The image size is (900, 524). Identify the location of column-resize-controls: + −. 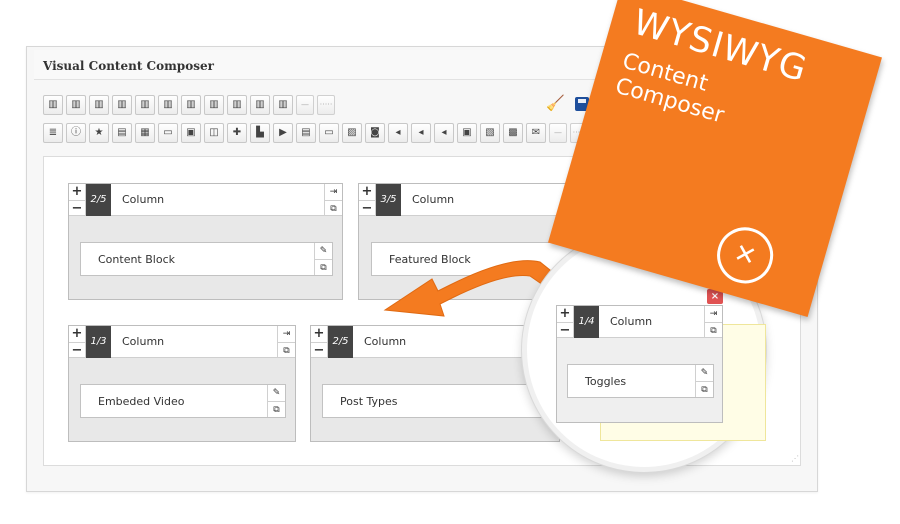
(565, 322).